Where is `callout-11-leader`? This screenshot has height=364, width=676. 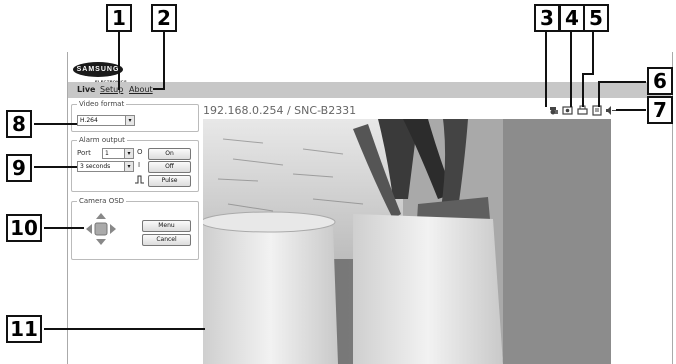
callout-11-leader is located at coordinates (124, 329).